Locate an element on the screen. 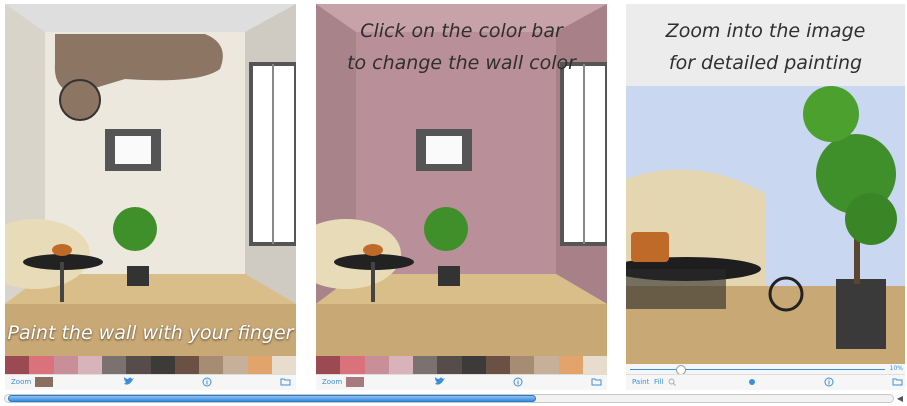  zoom-slider-track is located at coordinates (757, 369).